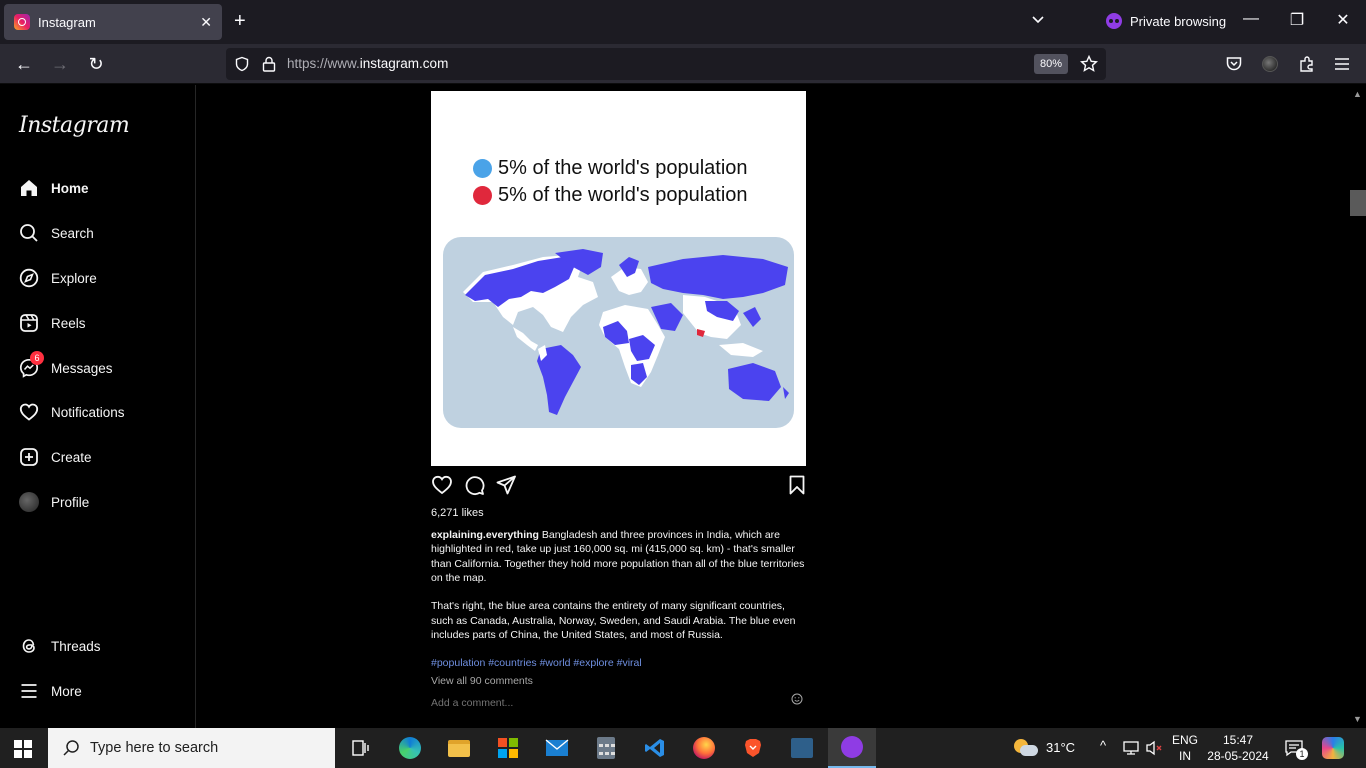 This screenshot has height=768, width=1366. What do you see at coordinates (404, 63) in the screenshot?
I see `url-domain: instagram.com` at bounding box center [404, 63].